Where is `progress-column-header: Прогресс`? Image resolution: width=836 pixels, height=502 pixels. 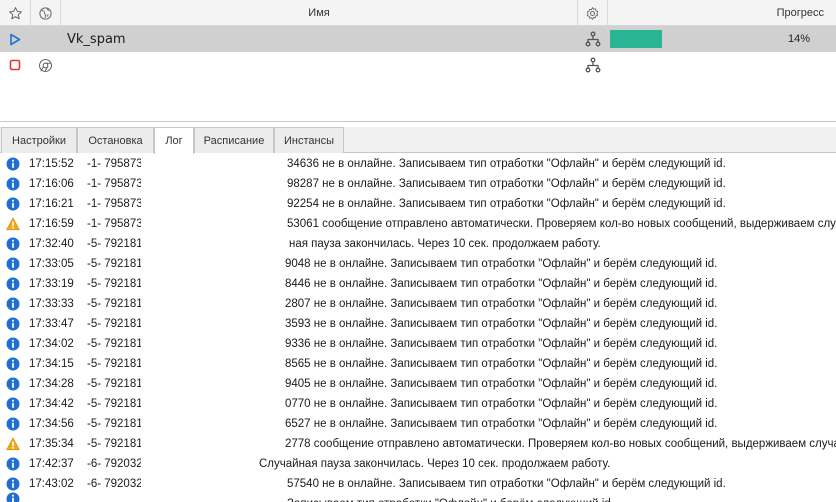 progress-column-header: Прогресс is located at coordinates (722, 13).